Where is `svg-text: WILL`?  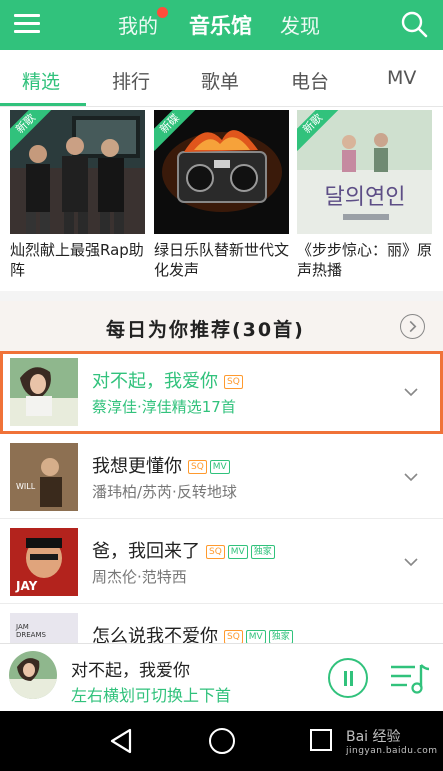 svg-text: WILL is located at coordinates (26, 486).